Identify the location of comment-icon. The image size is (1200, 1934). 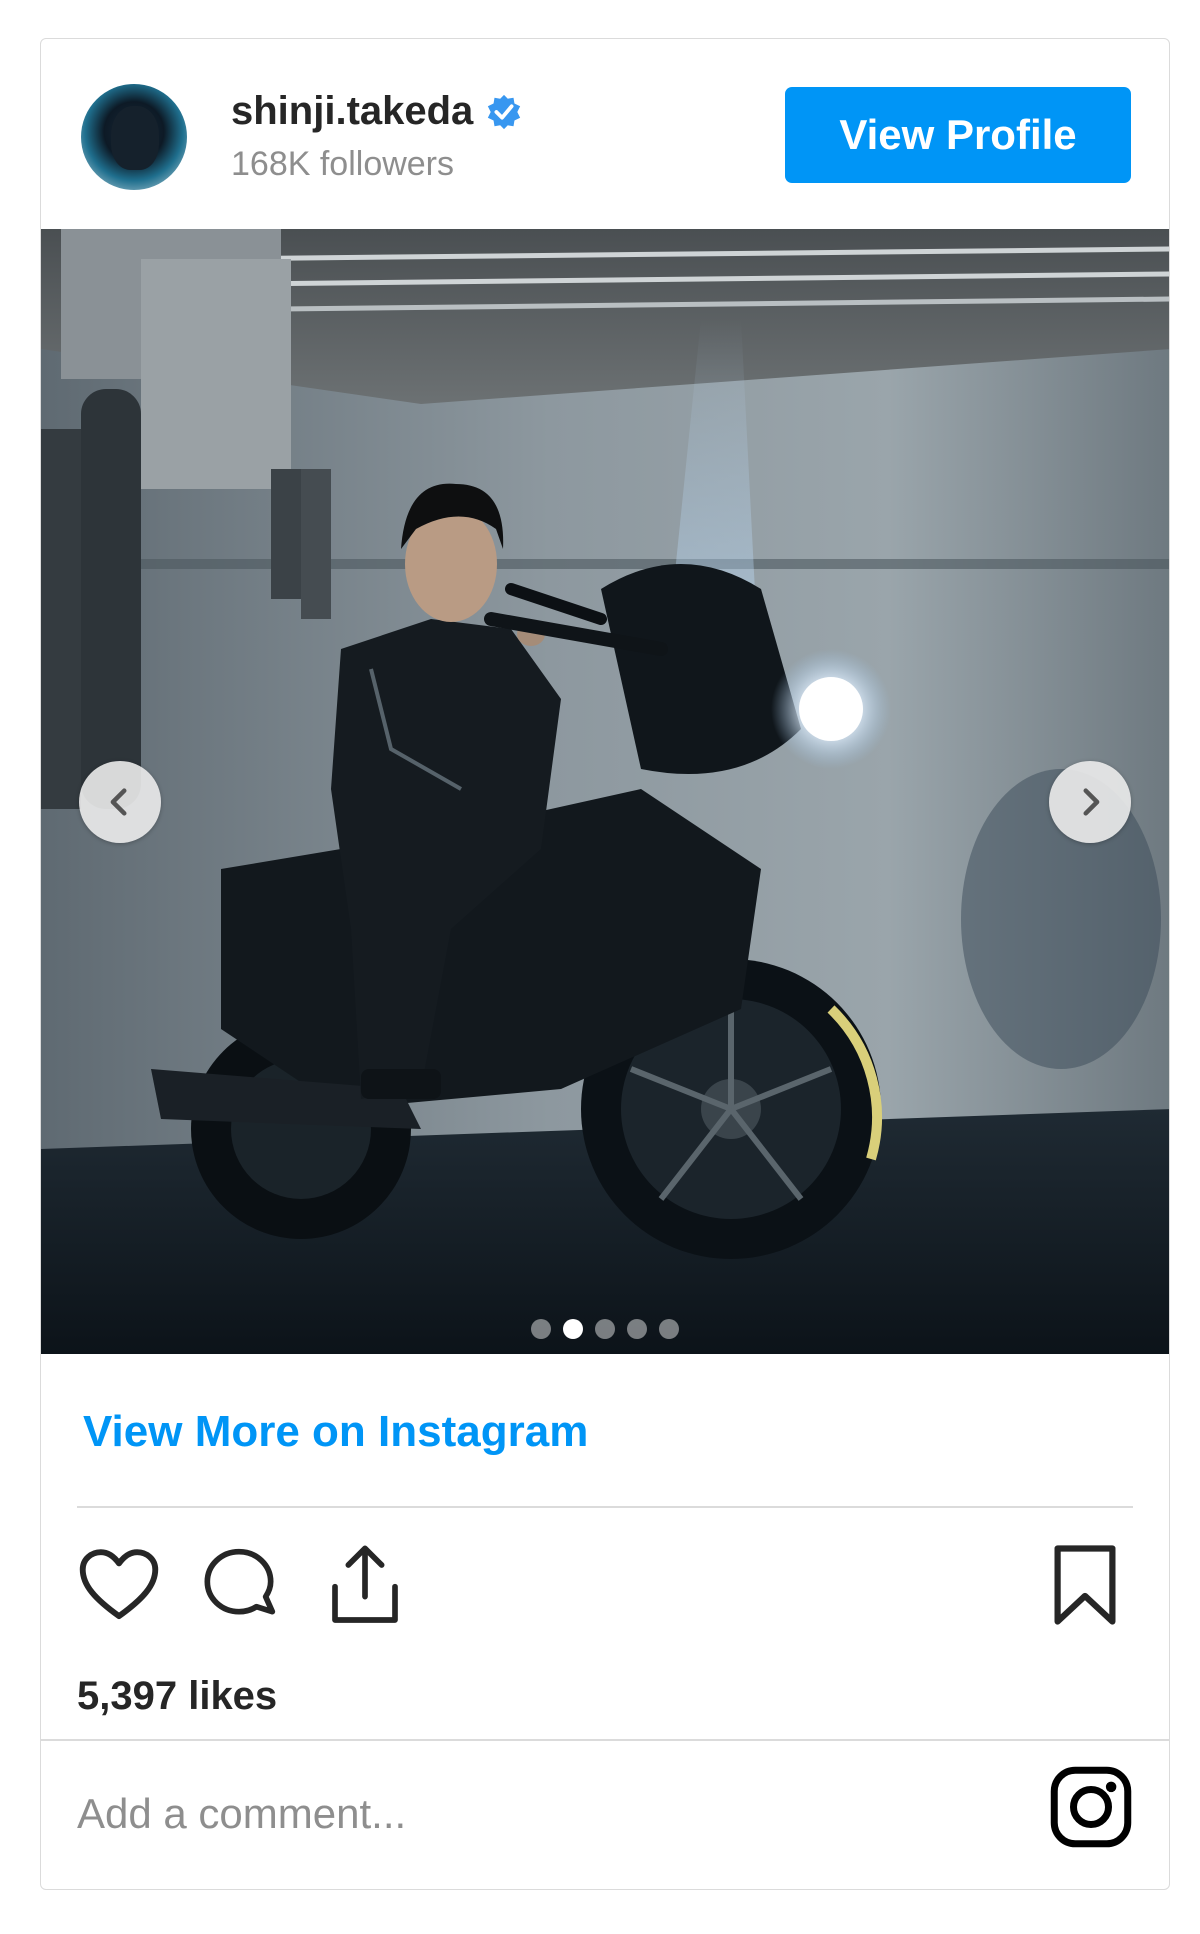
(240, 1581).